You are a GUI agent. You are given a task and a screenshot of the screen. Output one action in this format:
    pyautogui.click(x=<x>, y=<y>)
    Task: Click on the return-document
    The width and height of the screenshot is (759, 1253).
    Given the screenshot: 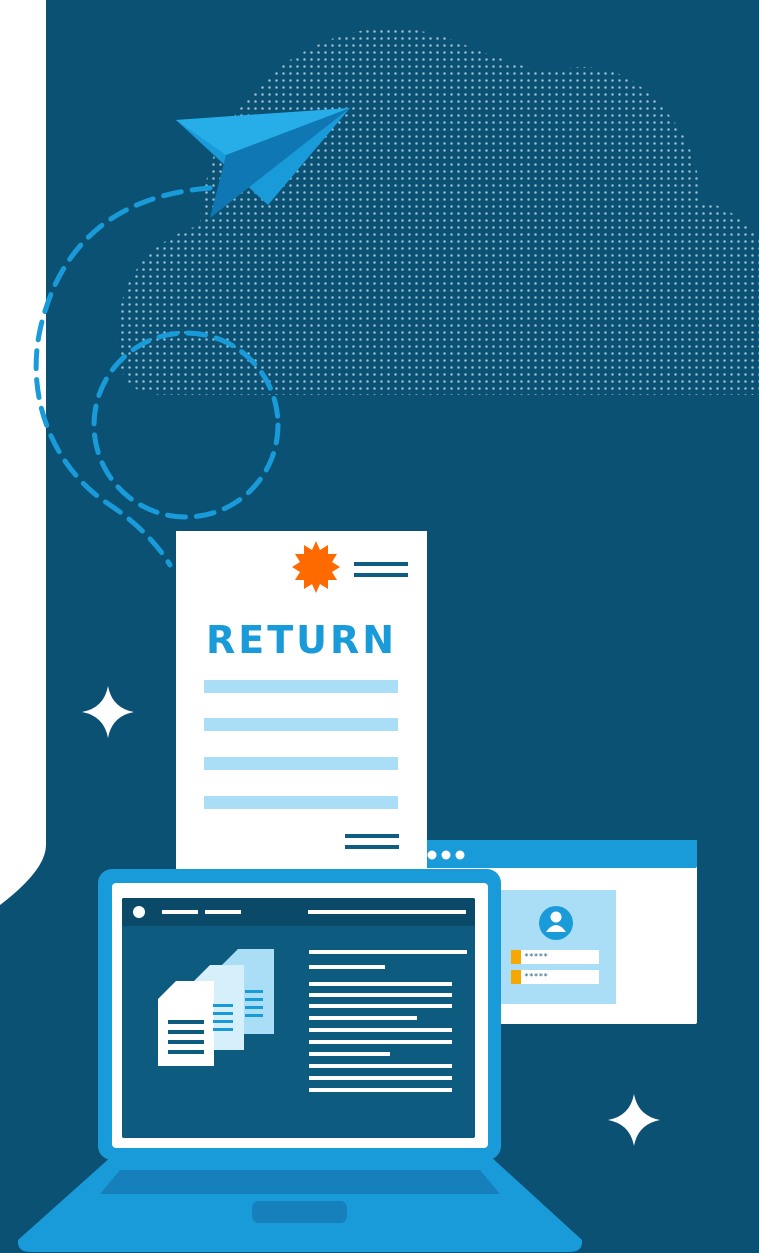 What is the action you would take?
    pyautogui.click(x=301, y=702)
    